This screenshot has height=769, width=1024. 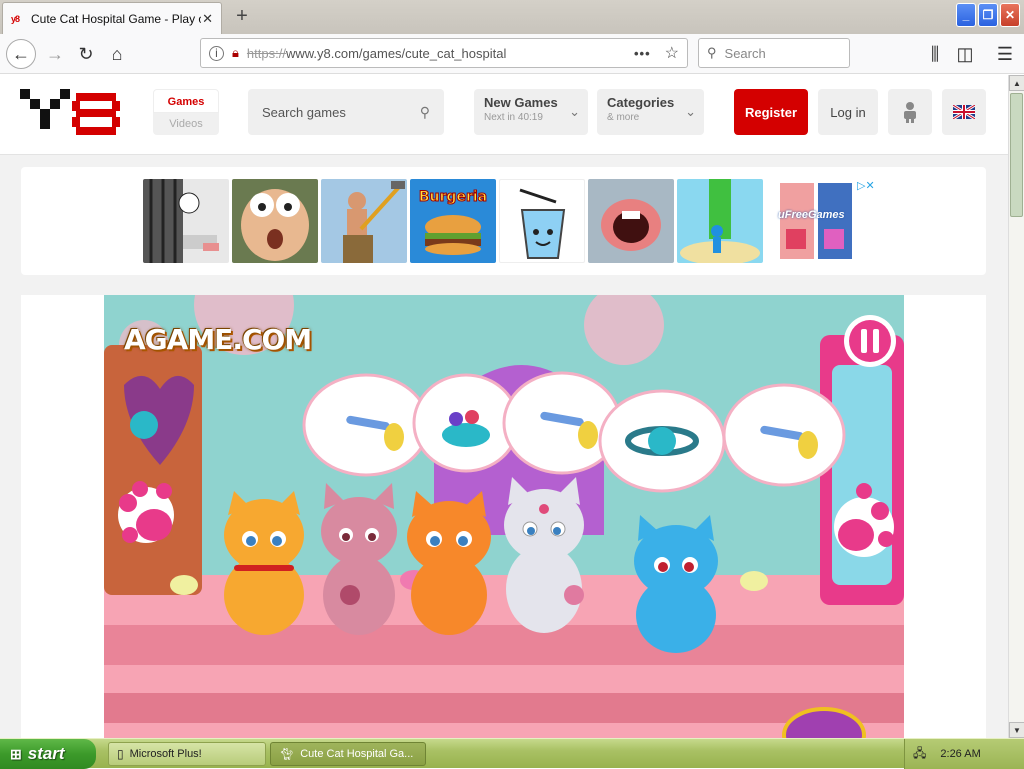 I want to click on ad-banner: Burgeria uFreeGames ▷✕, so click(x=503, y=221).